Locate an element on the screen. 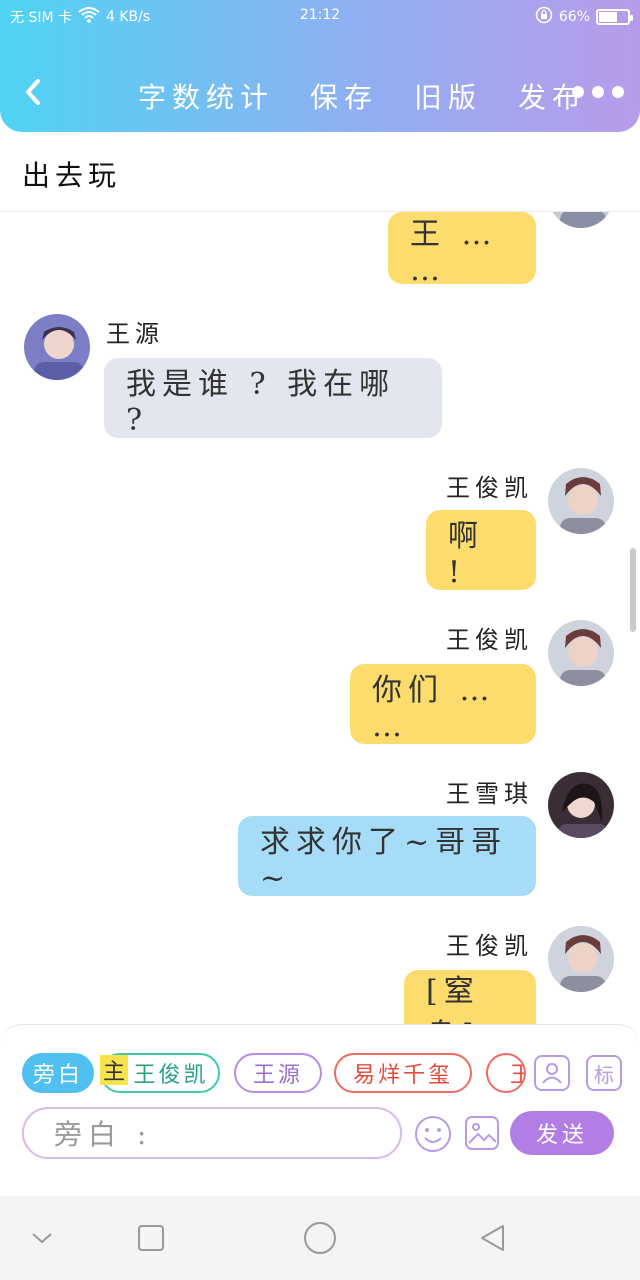  role-chip-partial: 王 is located at coordinates (506, 1073).